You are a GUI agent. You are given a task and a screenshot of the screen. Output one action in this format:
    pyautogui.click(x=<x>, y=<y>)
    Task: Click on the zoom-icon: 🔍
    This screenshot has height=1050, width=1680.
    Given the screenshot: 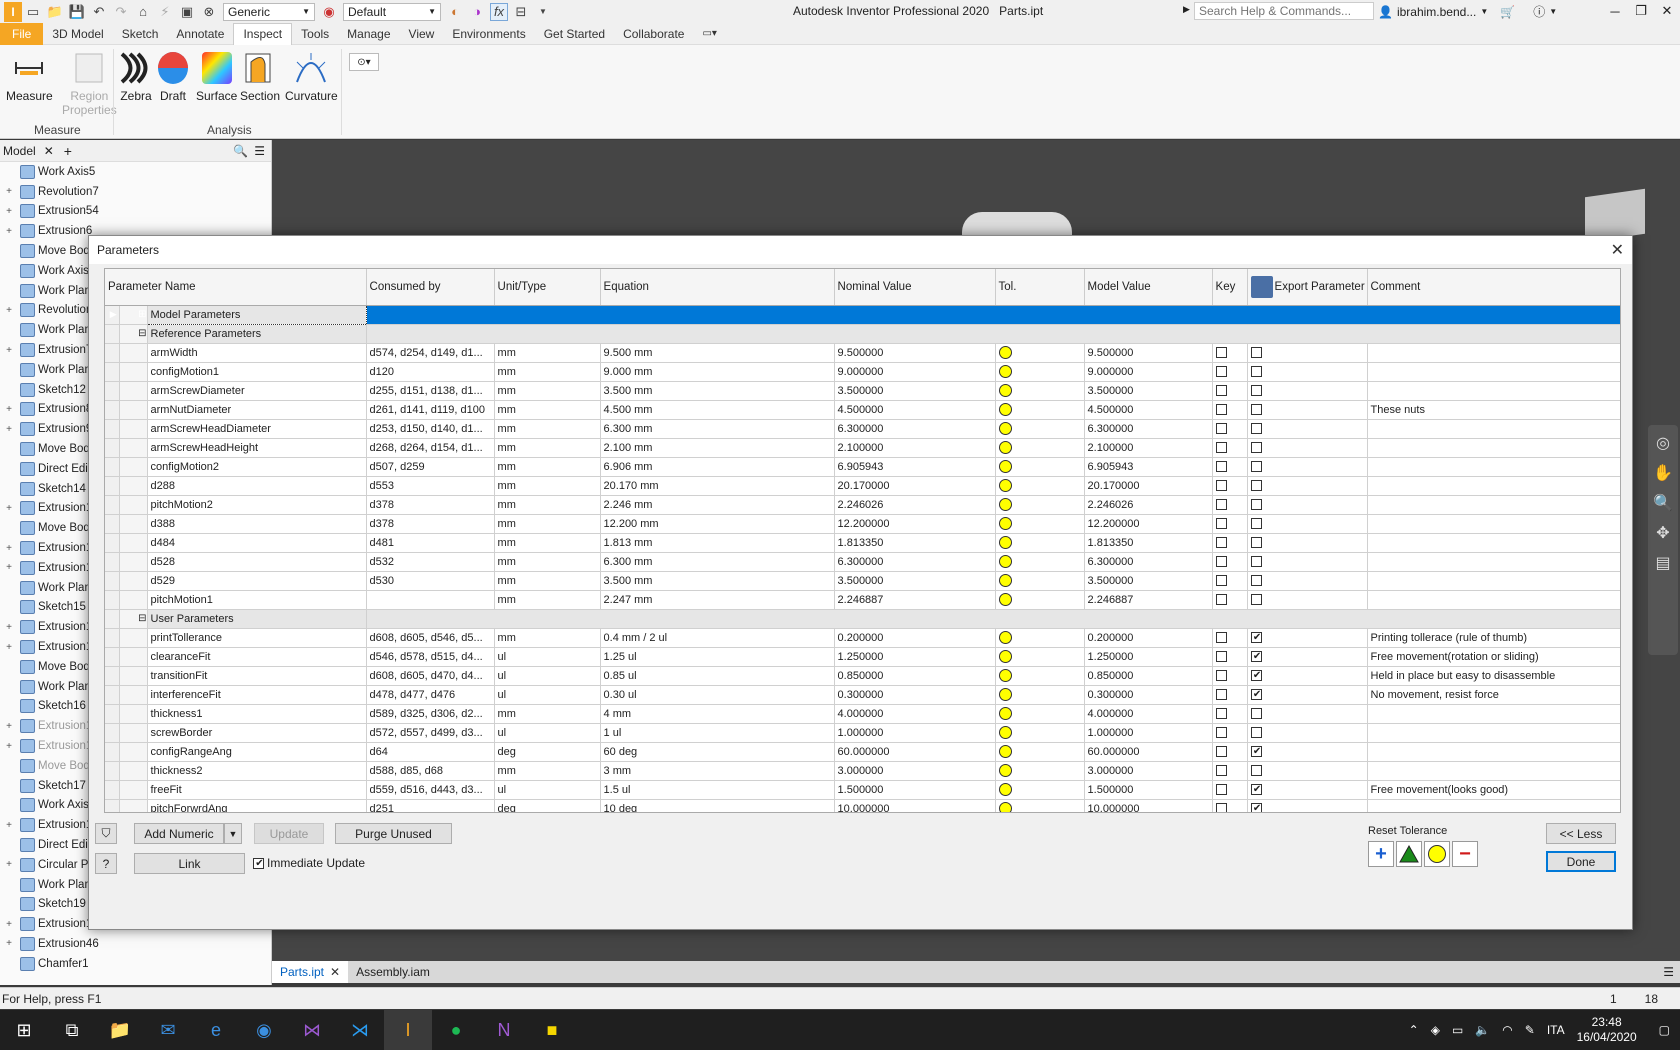 What is the action you would take?
    pyautogui.click(x=1663, y=503)
    